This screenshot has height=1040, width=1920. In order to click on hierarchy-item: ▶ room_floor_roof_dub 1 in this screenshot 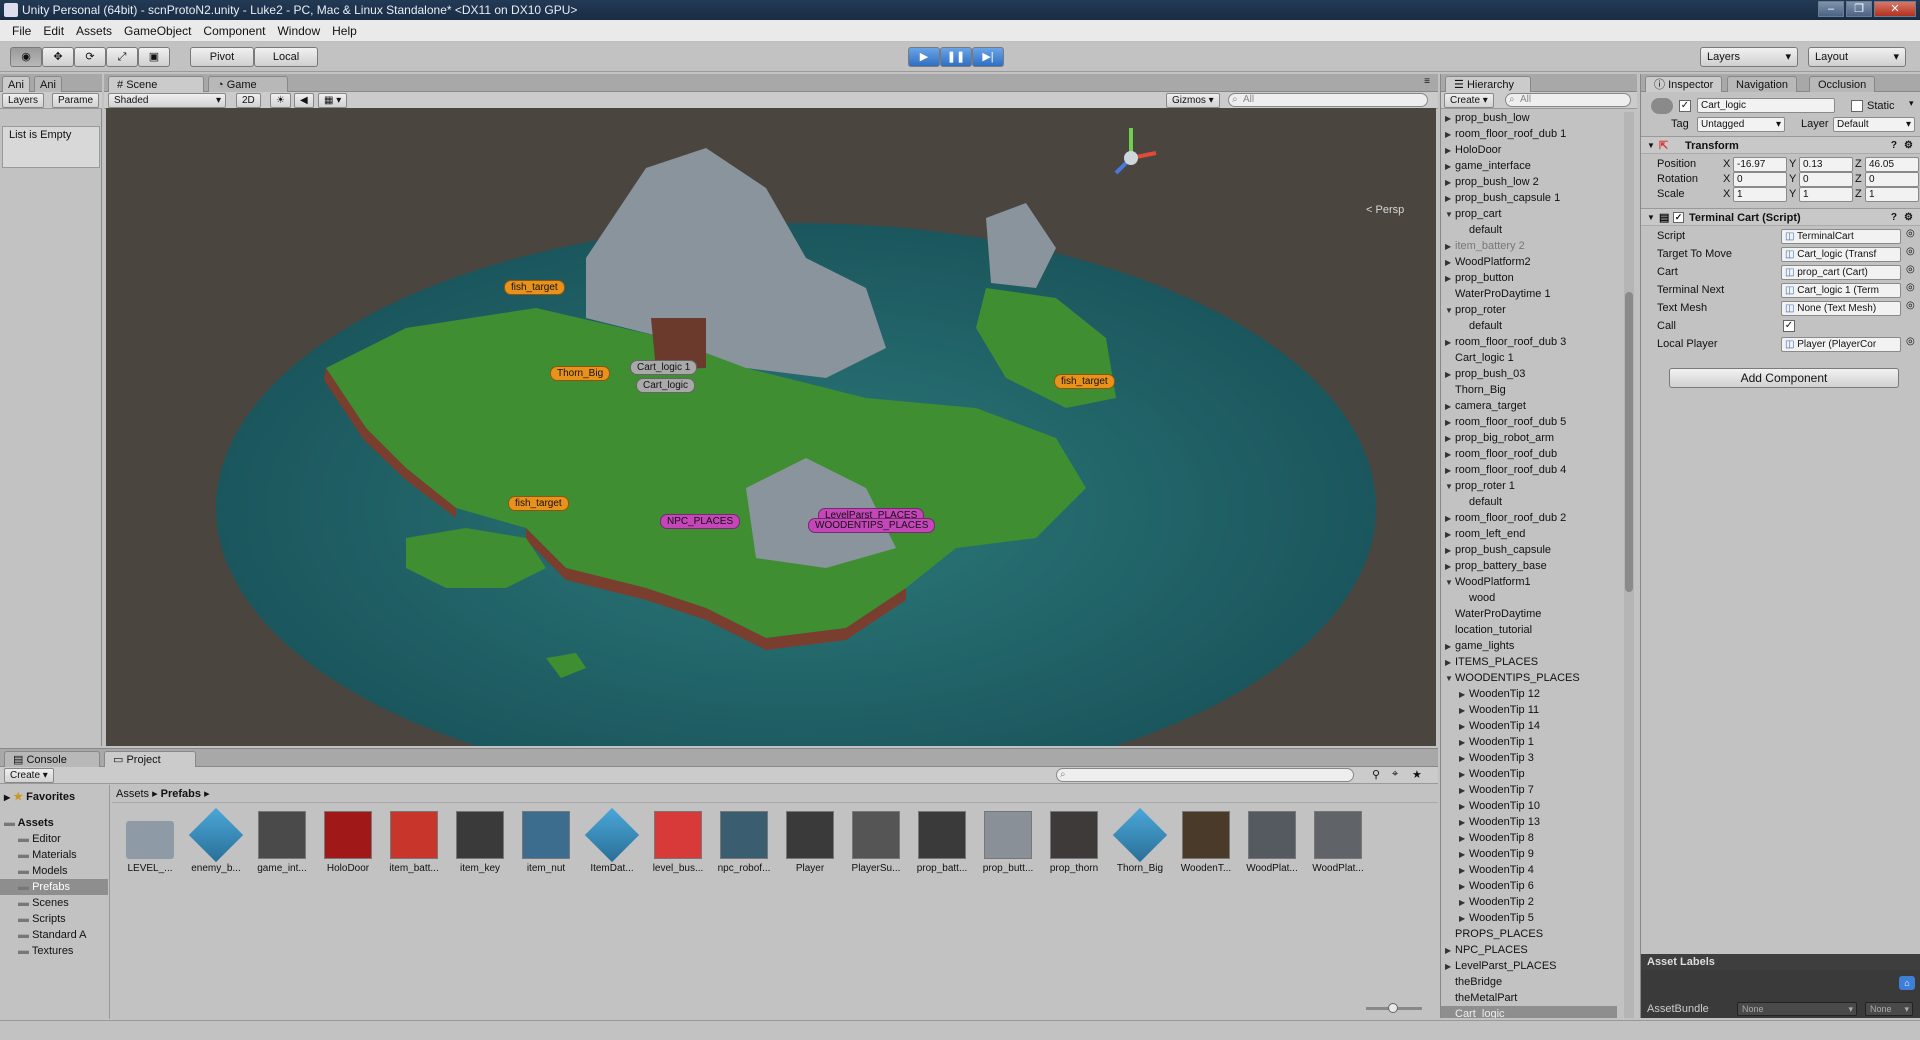, I will do `click(1505, 134)`.